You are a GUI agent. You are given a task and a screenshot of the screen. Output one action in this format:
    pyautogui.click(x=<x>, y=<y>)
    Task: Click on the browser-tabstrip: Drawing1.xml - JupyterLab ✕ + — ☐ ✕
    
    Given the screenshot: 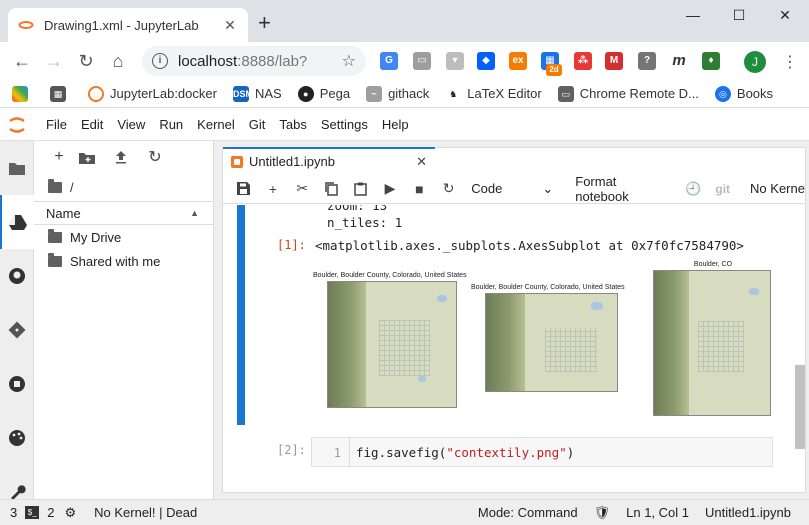 What is the action you would take?
    pyautogui.click(x=404, y=21)
    